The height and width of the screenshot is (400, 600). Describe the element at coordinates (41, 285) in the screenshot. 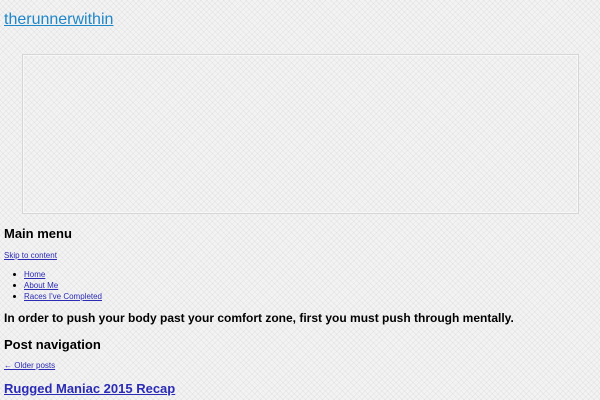

I see `menu-link-about-me: About Me` at that location.